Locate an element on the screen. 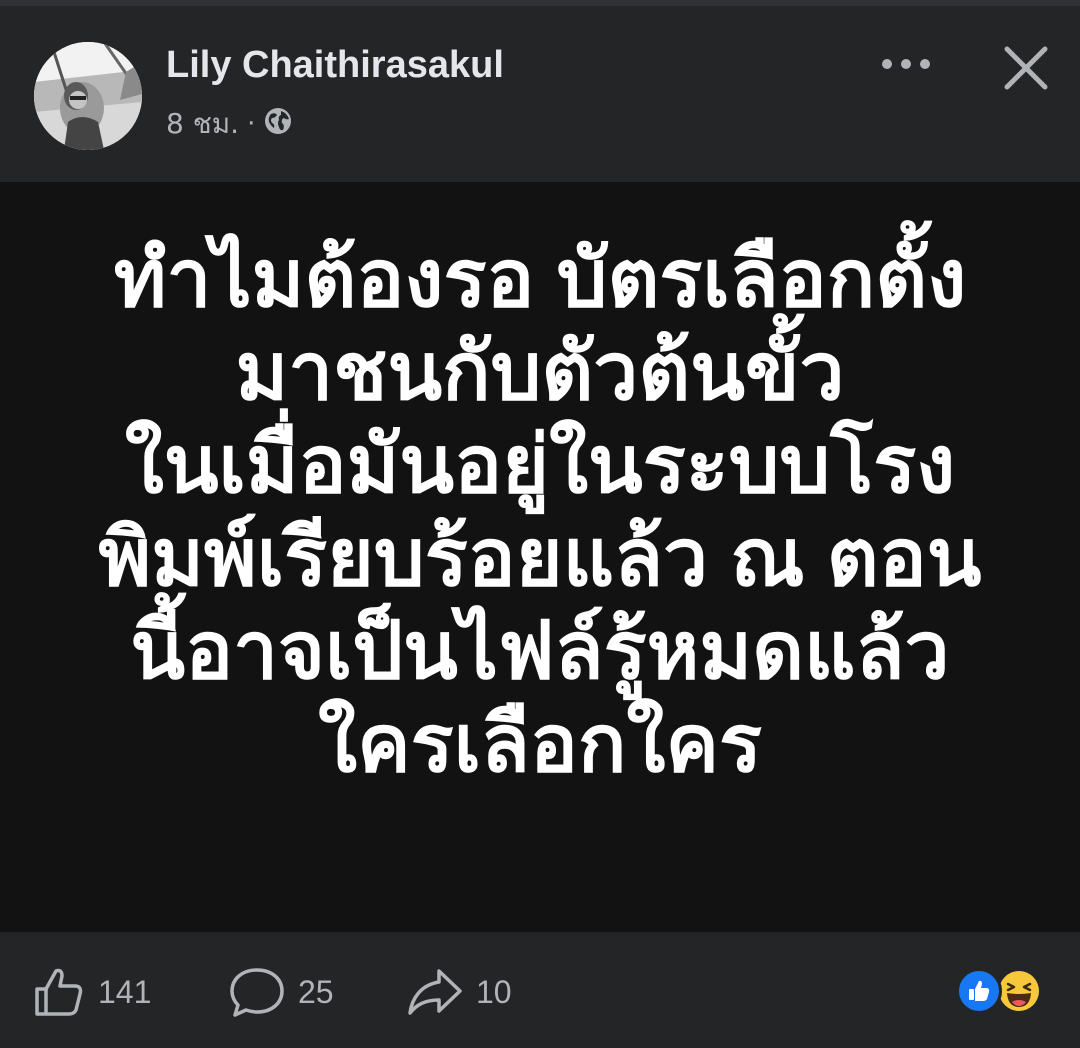  share-button: 10 is located at coordinates (459, 992).